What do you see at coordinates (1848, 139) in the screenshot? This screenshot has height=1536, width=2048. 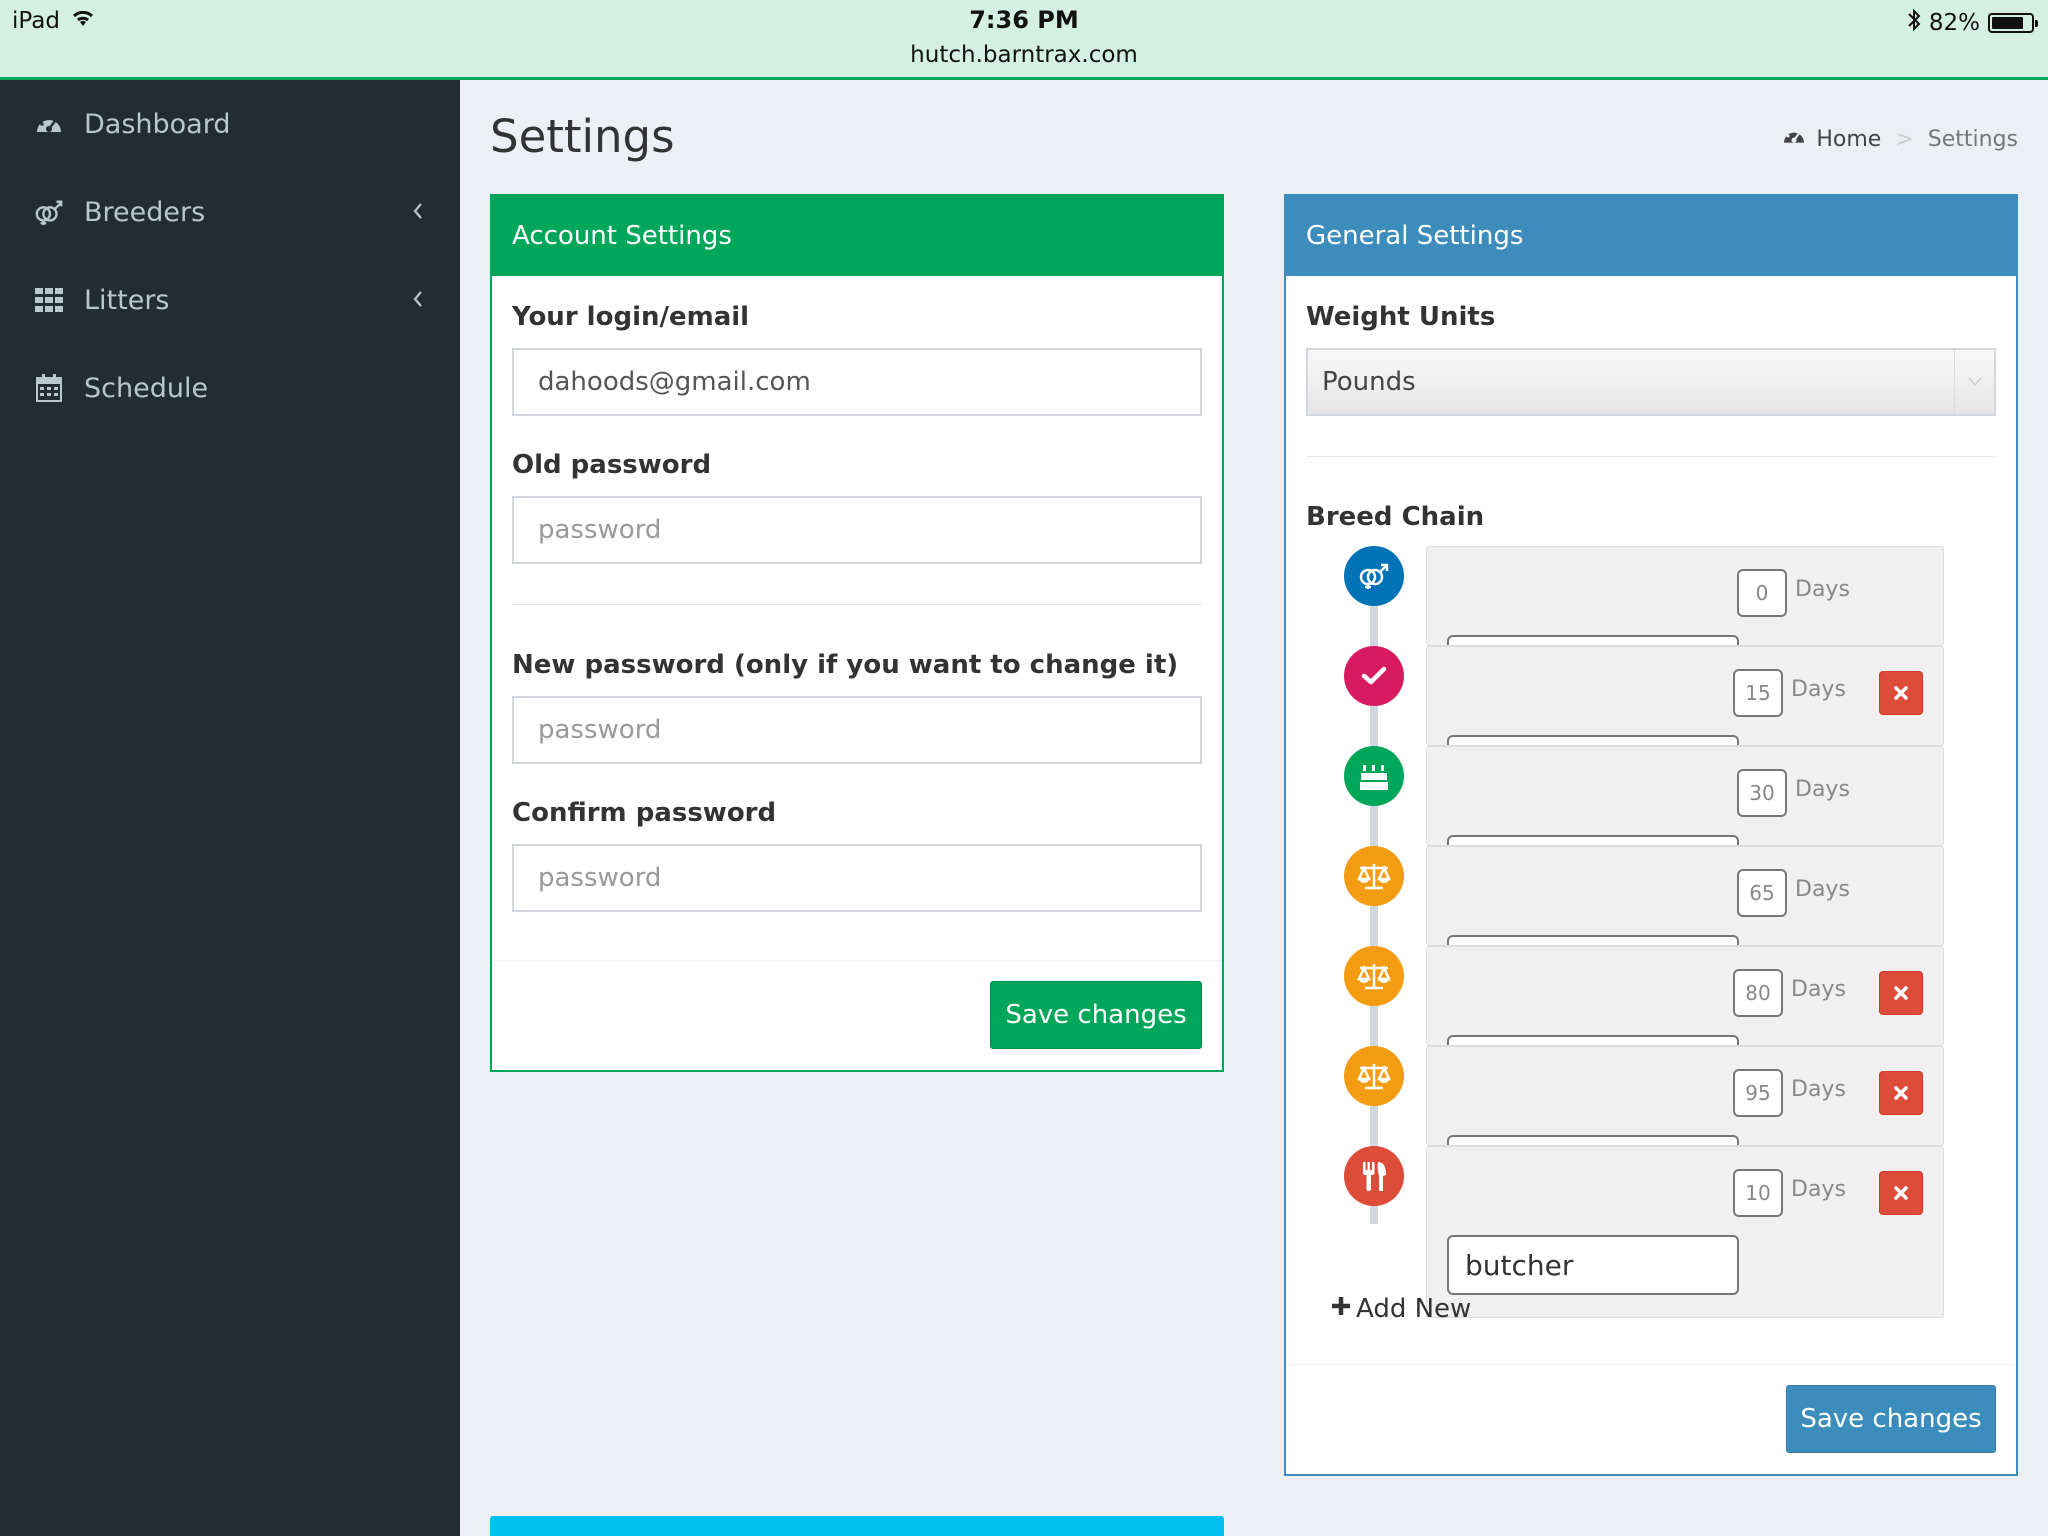 I see `breadcrumb-home-link: Home` at bounding box center [1848, 139].